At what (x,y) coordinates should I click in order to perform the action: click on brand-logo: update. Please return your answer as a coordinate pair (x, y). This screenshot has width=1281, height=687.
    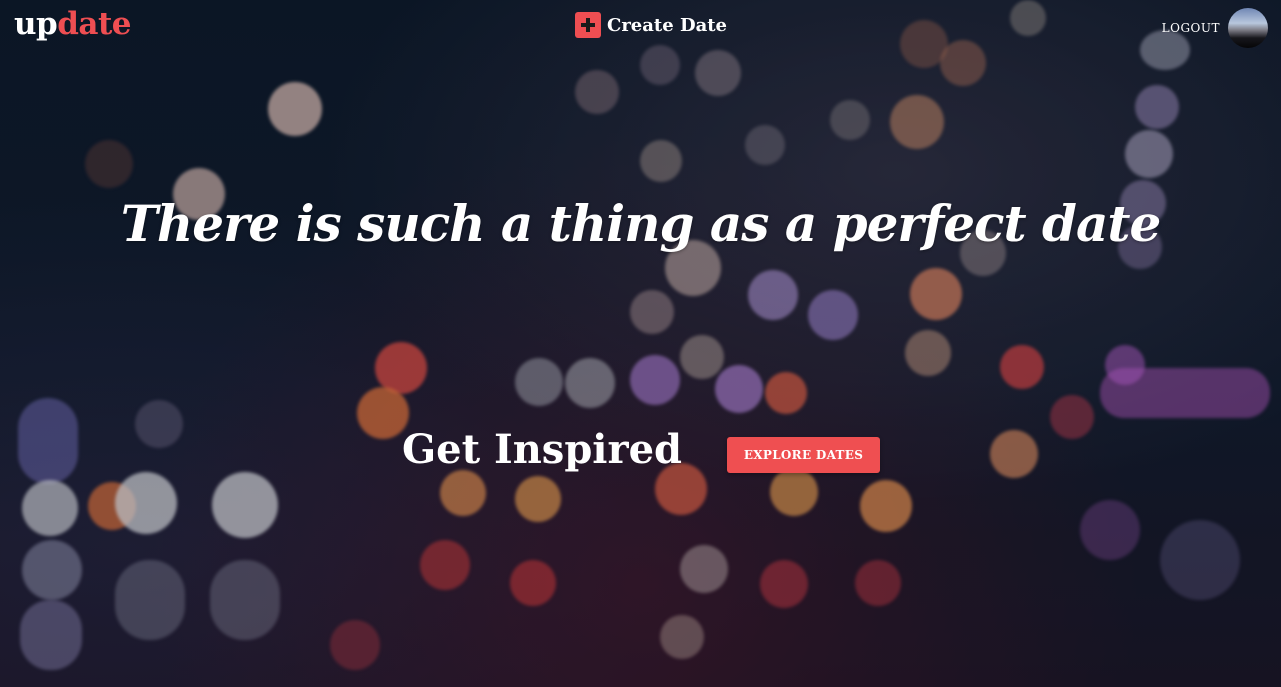
    Looking at the image, I should click on (73, 24).